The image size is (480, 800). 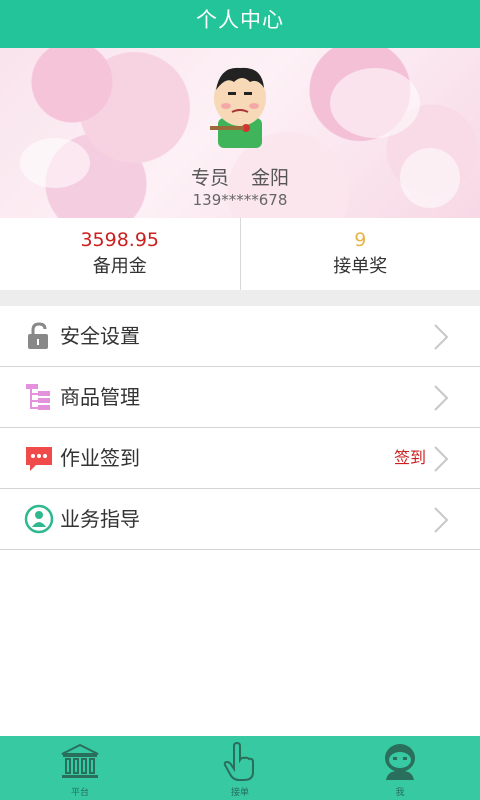 I want to click on hand-pointer-icon, so click(x=238, y=761).